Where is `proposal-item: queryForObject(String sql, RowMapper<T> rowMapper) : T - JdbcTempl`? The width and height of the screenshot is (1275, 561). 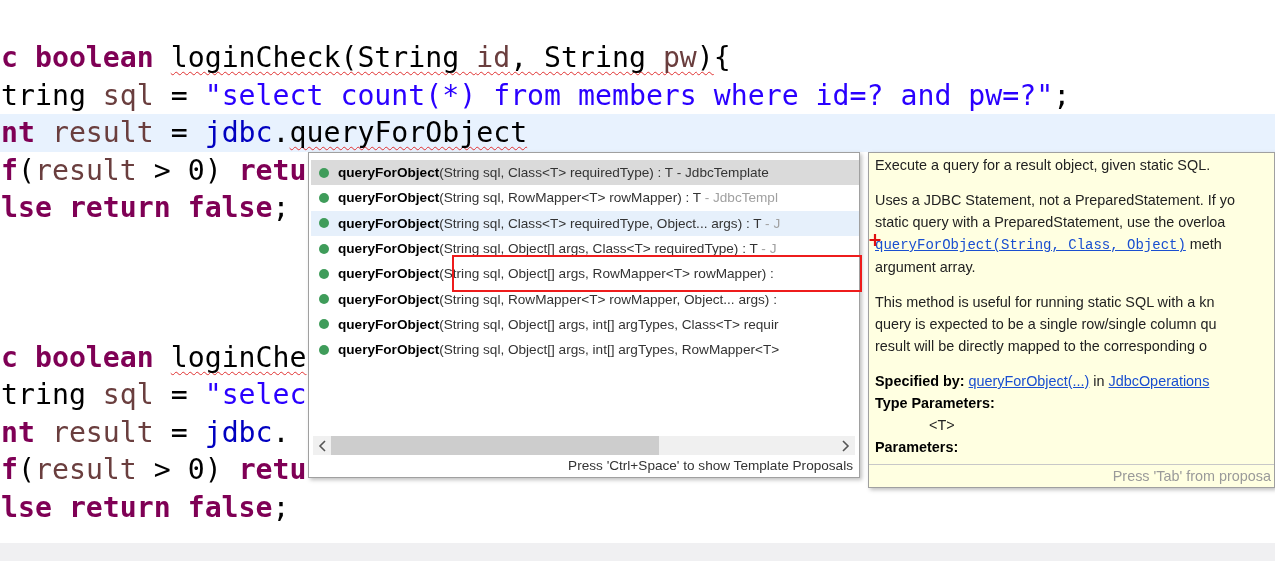
proposal-item: queryForObject(String sql, RowMapper<T> rowMapper) : T - JdbcTempl is located at coordinates (585, 198).